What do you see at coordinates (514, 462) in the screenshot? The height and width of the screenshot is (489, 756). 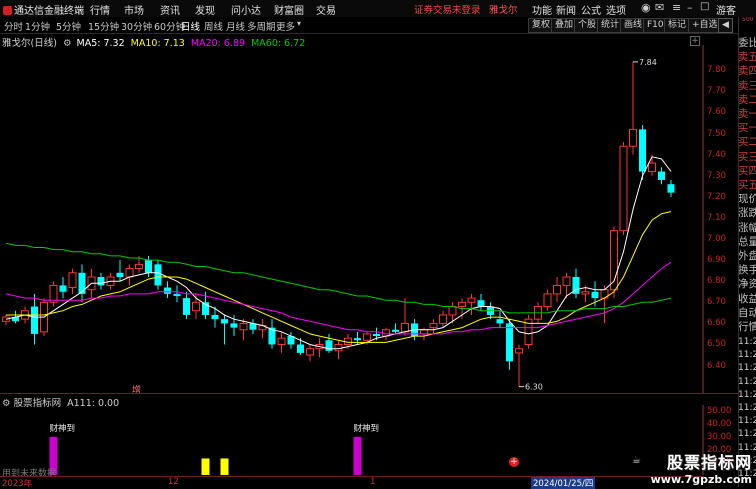 I see `add-indicator-icon: +` at bounding box center [514, 462].